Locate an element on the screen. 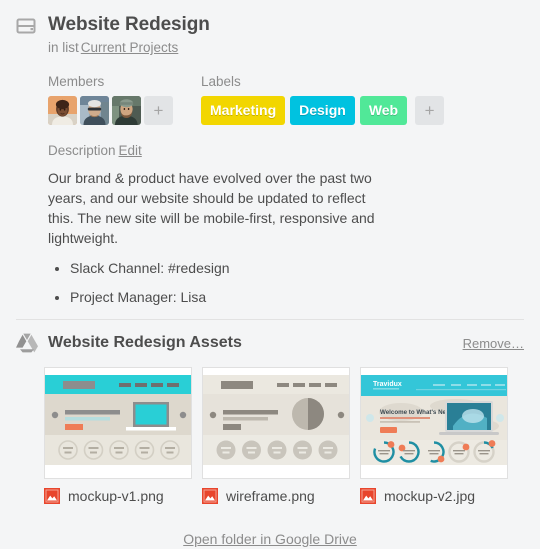 The height and width of the screenshot is (549, 540). members-section: Members + is located at coordinates (124, 99).